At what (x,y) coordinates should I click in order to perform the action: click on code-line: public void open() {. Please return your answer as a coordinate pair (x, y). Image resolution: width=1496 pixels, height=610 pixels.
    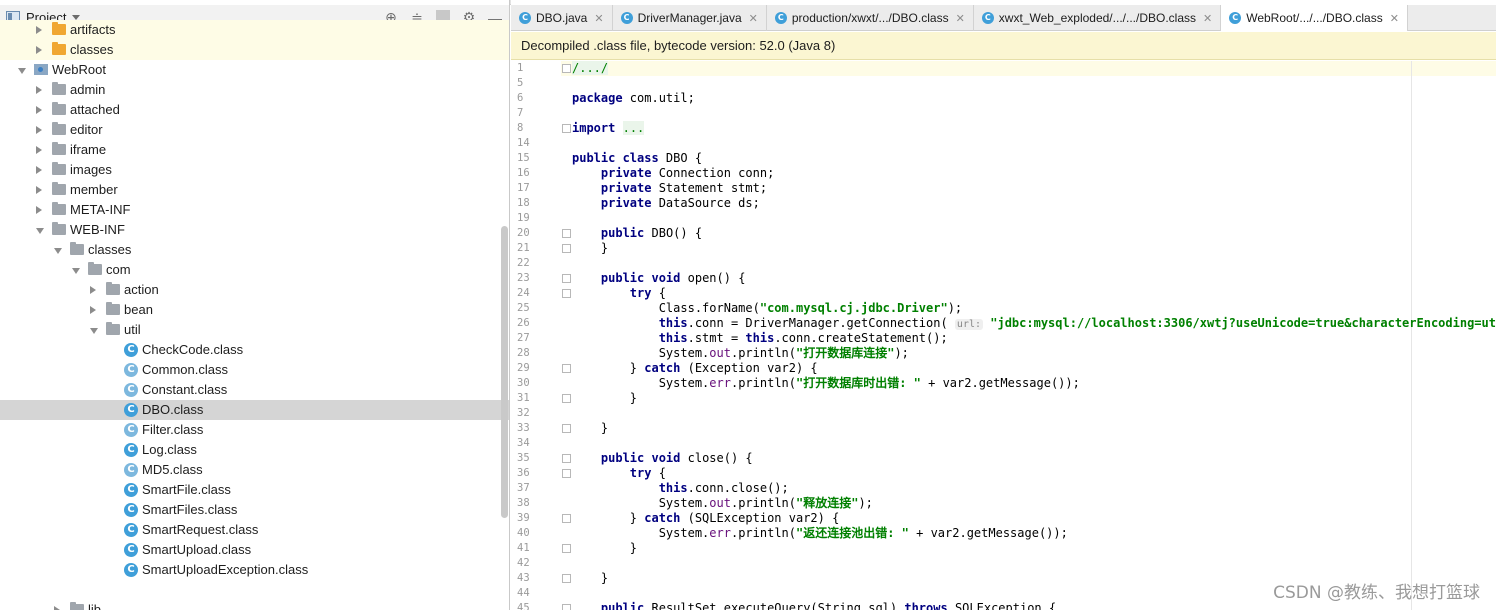
    Looking at the image, I should click on (659, 278).